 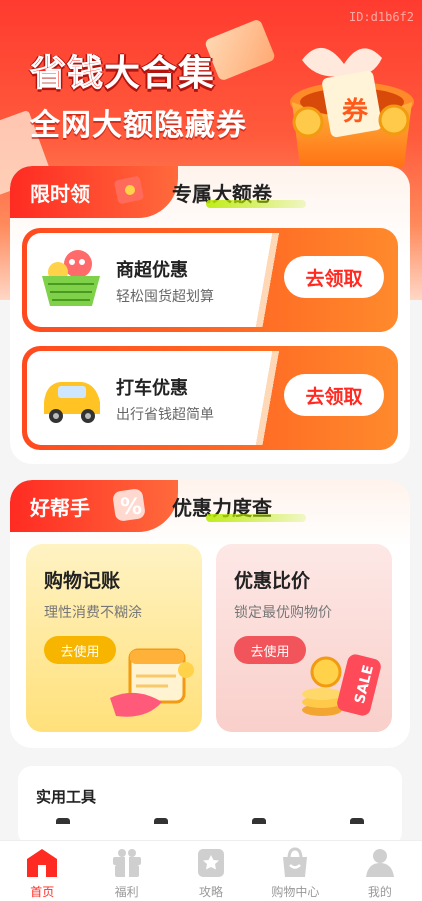 I want to click on watermark-id: ID:d1b6f2, so click(x=381, y=17).